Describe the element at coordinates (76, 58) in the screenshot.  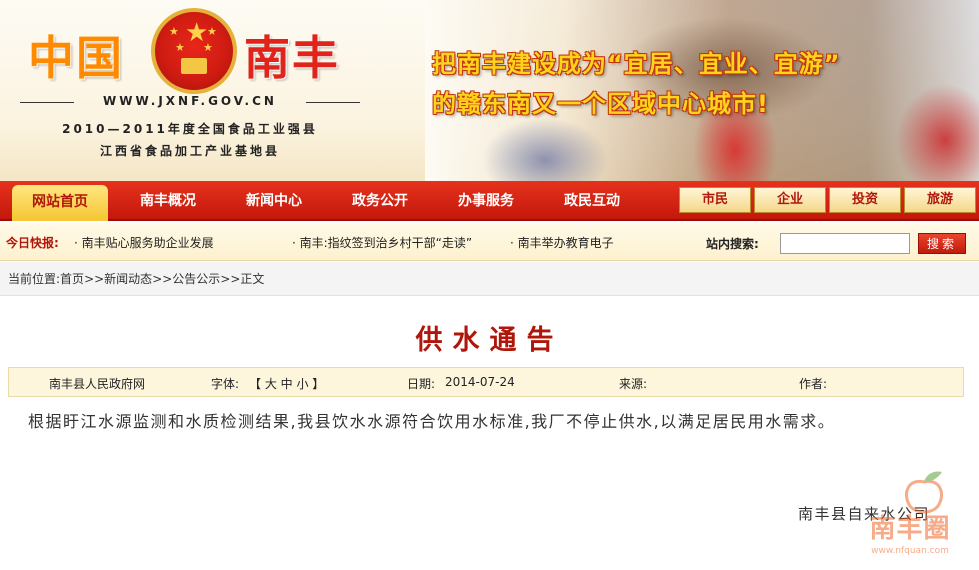
I see `logo-text-china: 中国` at that location.